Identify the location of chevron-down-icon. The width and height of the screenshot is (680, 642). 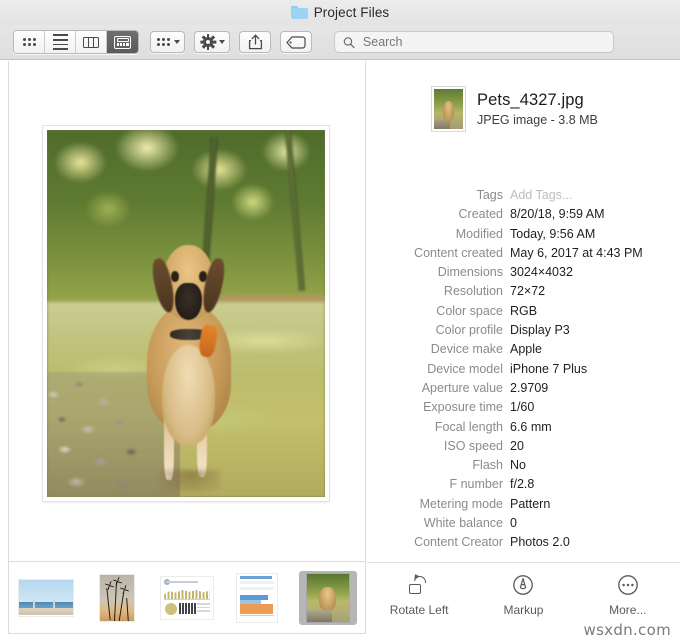
(177, 42).